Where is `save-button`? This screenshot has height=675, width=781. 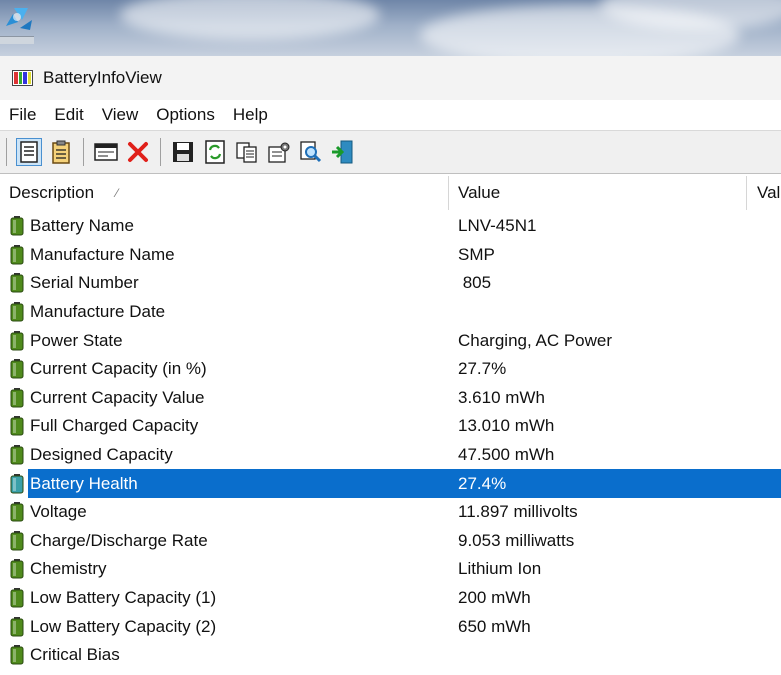
save-button is located at coordinates (183, 152).